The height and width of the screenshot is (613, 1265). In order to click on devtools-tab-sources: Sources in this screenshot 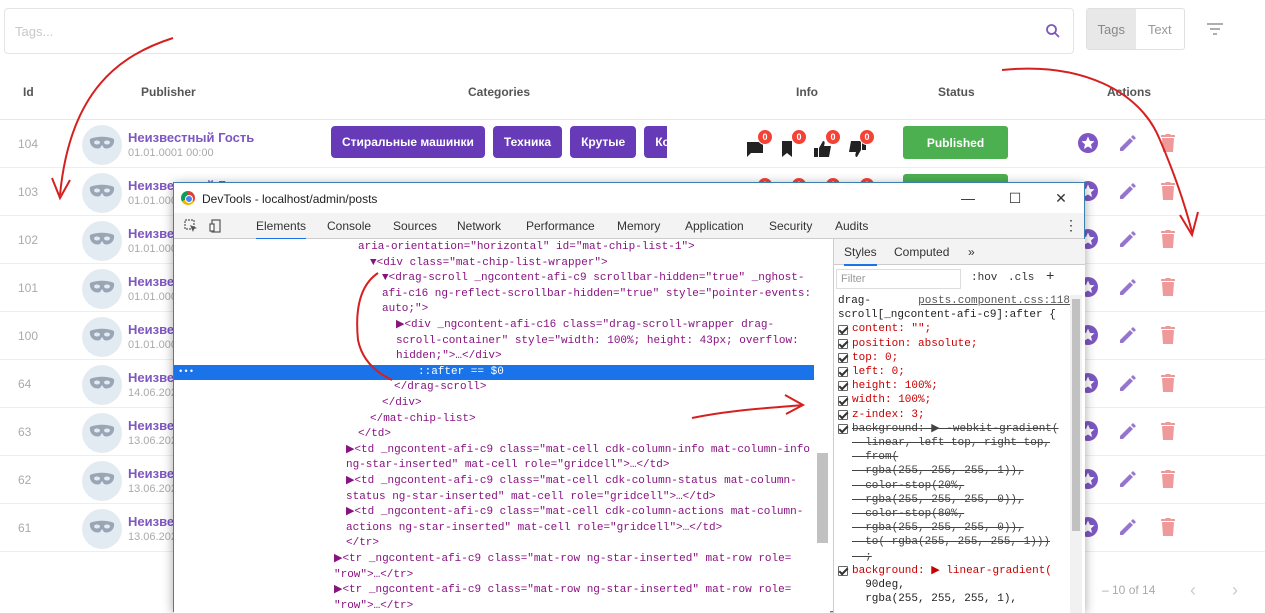, I will do `click(415, 226)`.